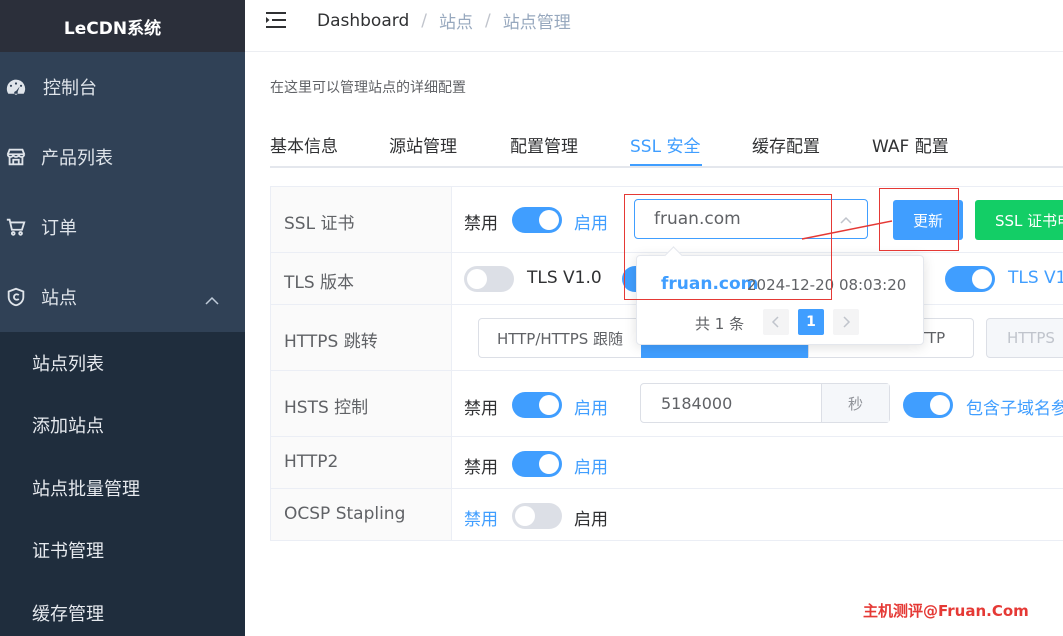 Image resolution: width=1063 pixels, height=636 pixels. What do you see at coordinates (776, 322) in the screenshot?
I see `pager-prev-button` at bounding box center [776, 322].